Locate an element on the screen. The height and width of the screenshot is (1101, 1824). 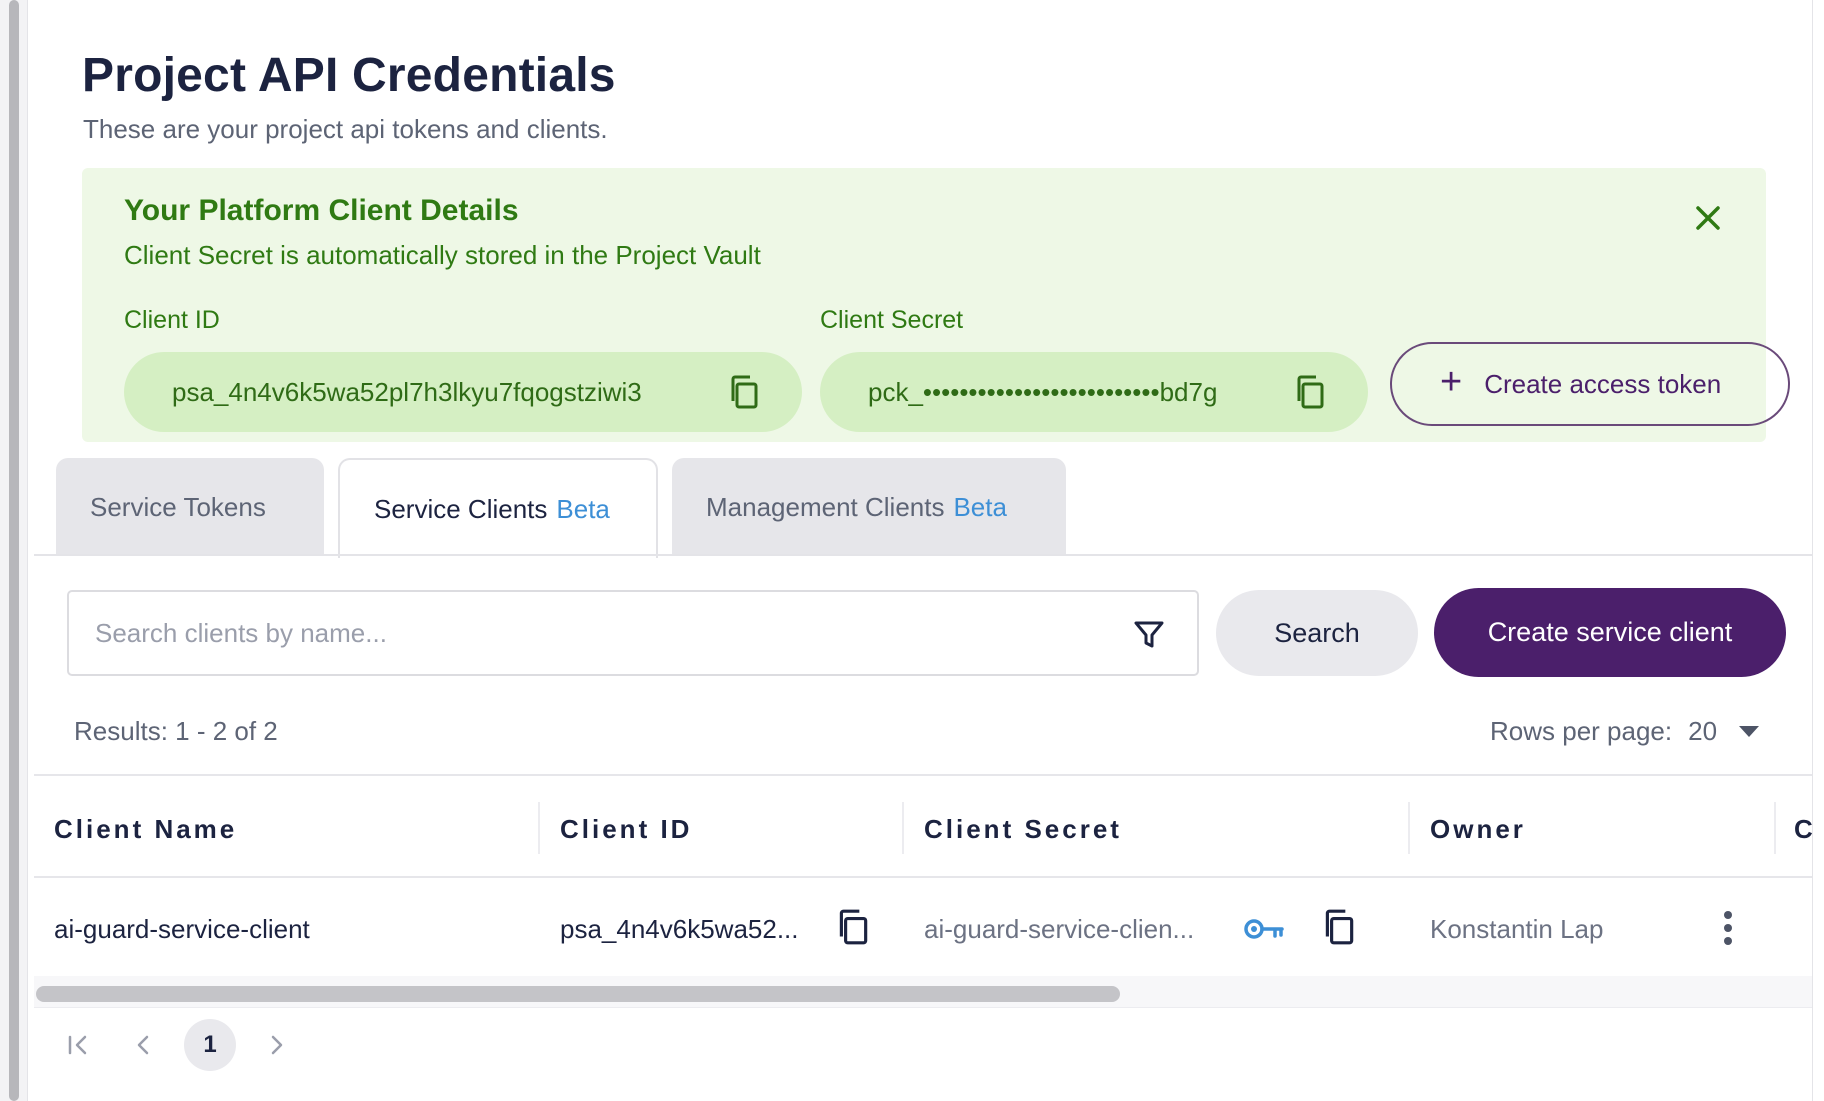
left-scrollbar-thumb is located at coordinates (14, 550).